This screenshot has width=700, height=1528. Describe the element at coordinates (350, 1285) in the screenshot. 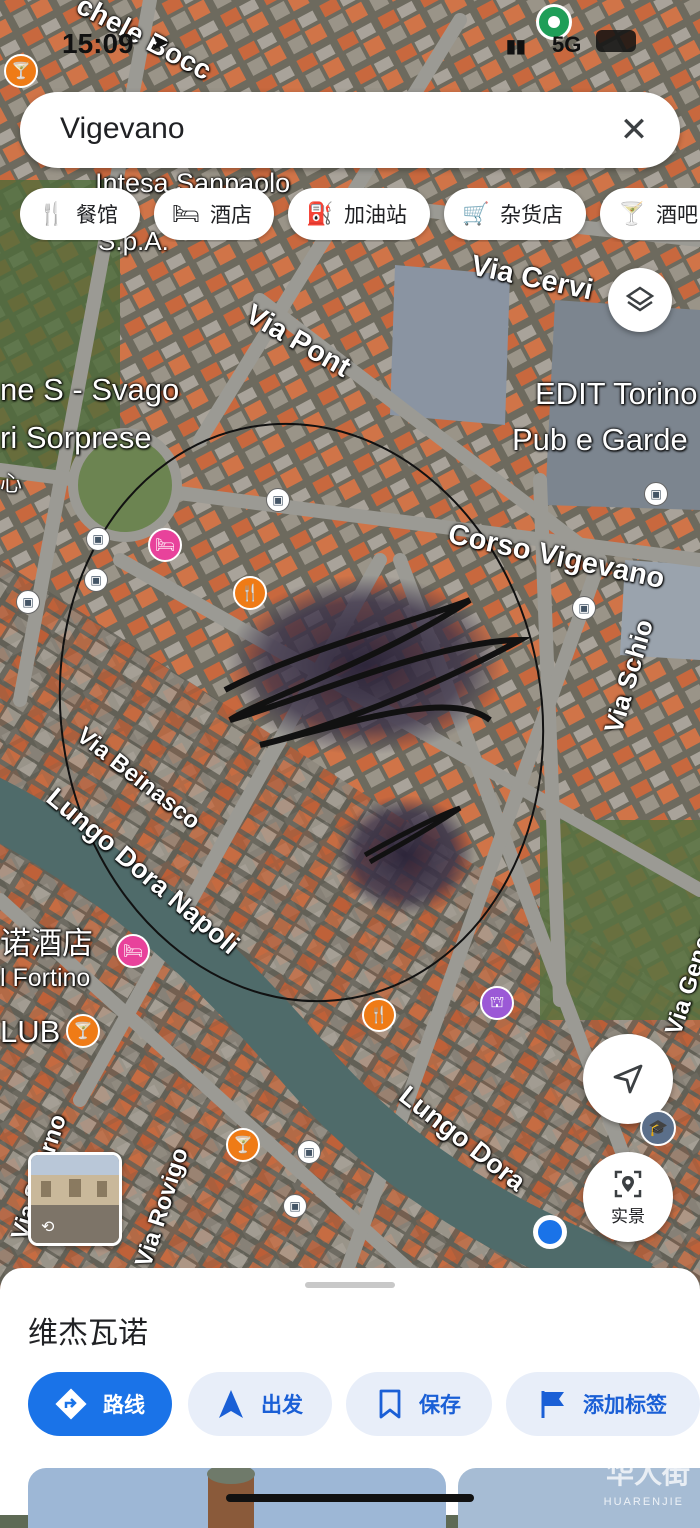

I see `drag-handle` at that location.